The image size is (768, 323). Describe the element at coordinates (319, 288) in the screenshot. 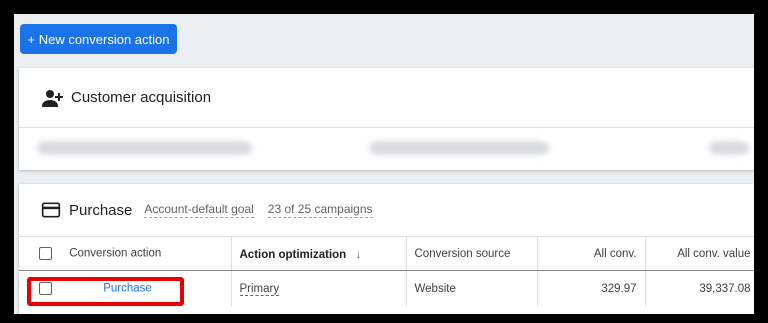

I see `cell-optimization: Primary` at that location.